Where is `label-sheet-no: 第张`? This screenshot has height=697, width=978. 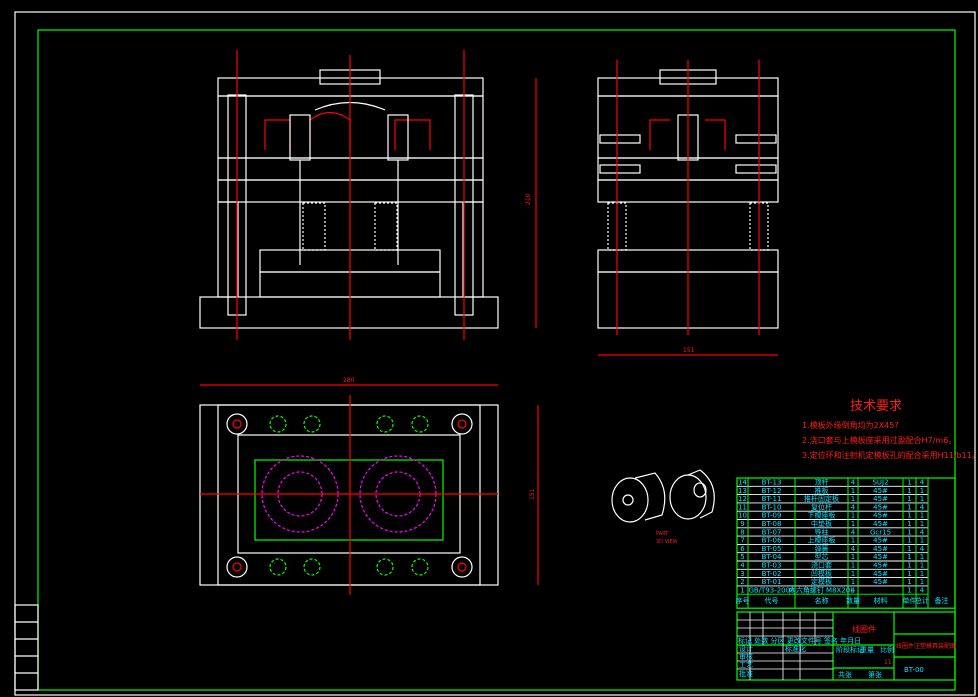 label-sheet-no: 第张 is located at coordinates (875, 674).